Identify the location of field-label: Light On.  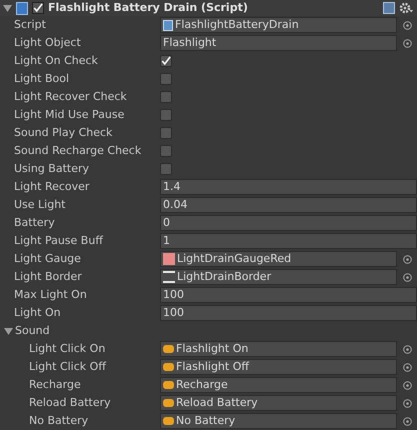
(37, 312).